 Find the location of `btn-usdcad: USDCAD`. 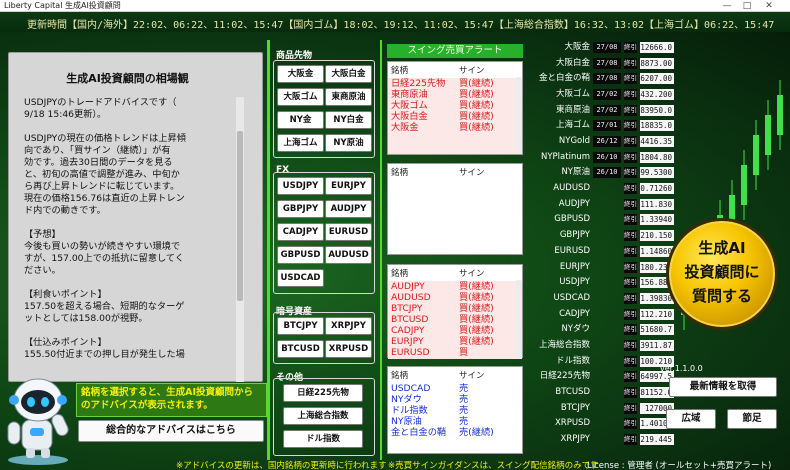

btn-usdcad: USDCAD is located at coordinates (300, 278).